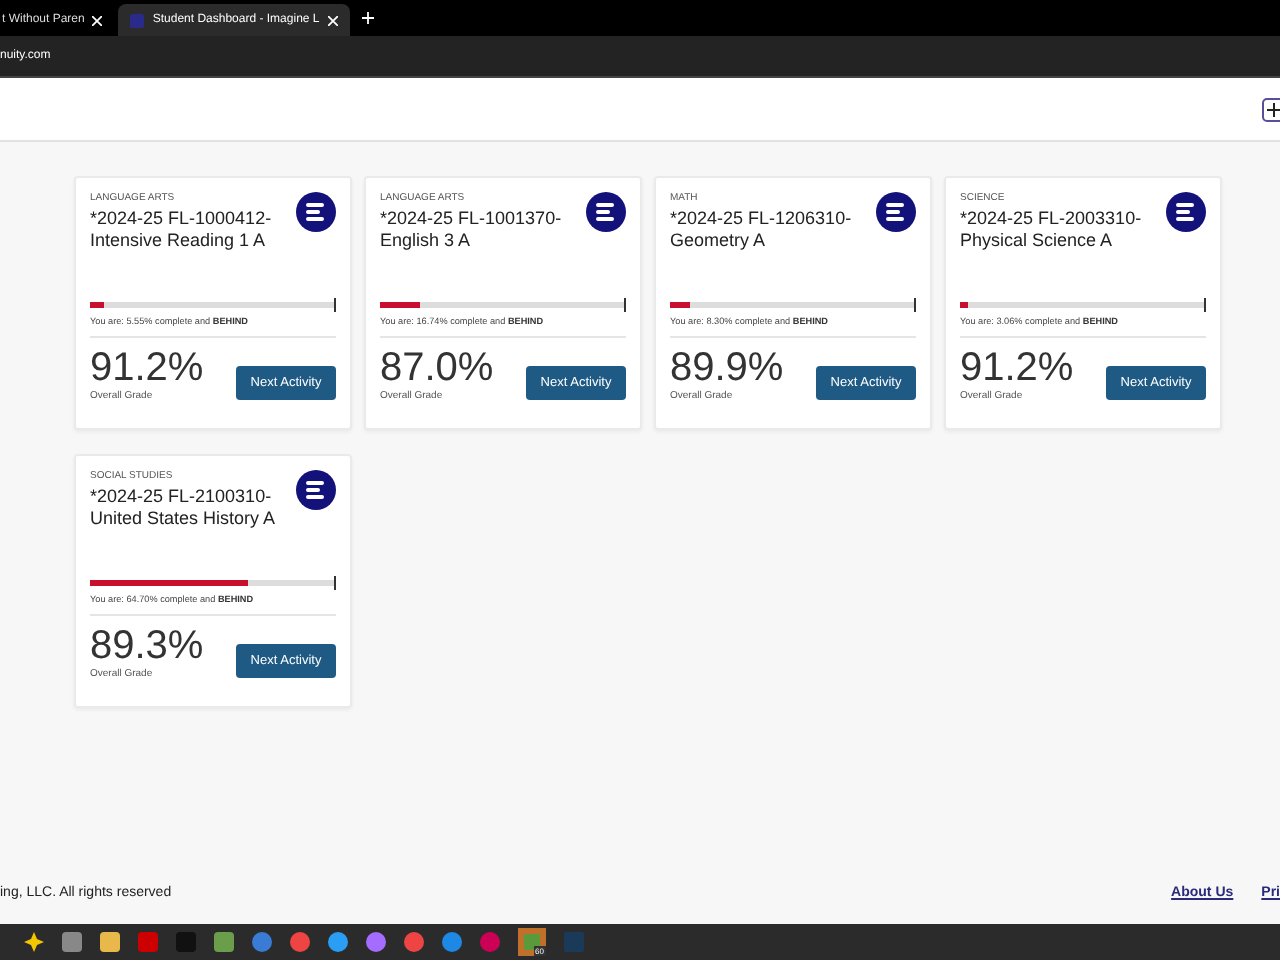 The height and width of the screenshot is (960, 1280). What do you see at coordinates (189, 508) in the screenshot?
I see `course-title: *2024-25 FL-2100310-United States History A` at bounding box center [189, 508].